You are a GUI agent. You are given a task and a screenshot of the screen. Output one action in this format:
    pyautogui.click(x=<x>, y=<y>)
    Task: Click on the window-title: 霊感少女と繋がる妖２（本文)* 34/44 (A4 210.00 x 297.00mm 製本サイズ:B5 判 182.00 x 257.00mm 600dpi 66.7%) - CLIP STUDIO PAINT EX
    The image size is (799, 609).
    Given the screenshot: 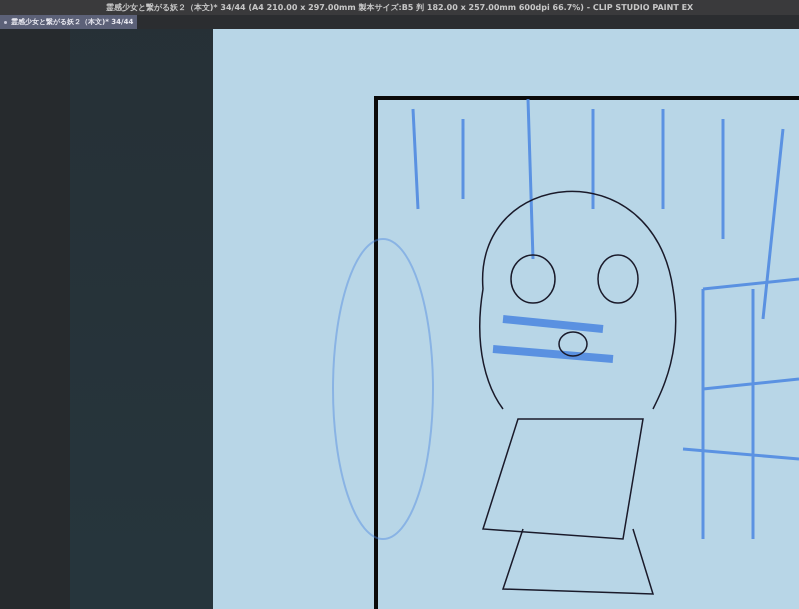 What is the action you would take?
    pyautogui.click(x=400, y=7)
    